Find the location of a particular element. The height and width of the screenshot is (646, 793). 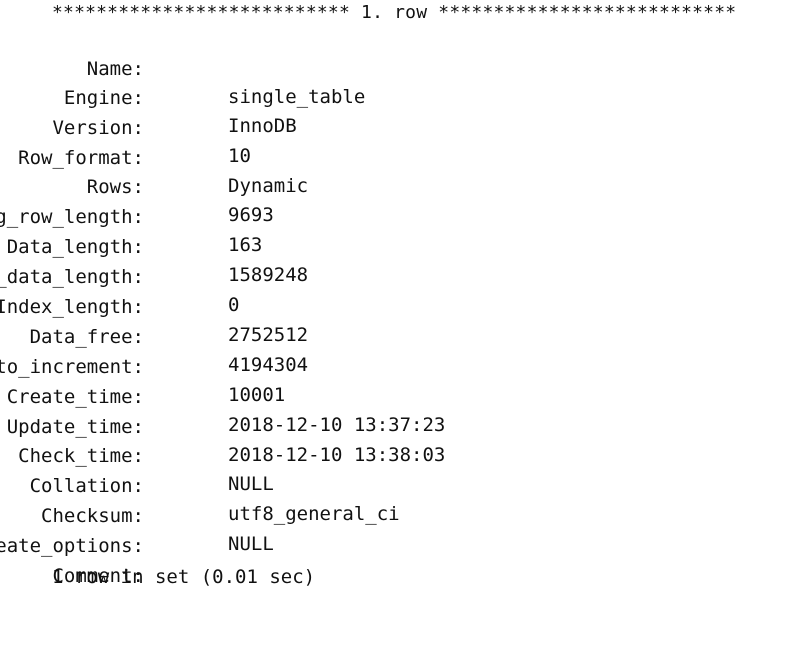

field-row-create-options: Create_options: is located at coordinates (360, 530).